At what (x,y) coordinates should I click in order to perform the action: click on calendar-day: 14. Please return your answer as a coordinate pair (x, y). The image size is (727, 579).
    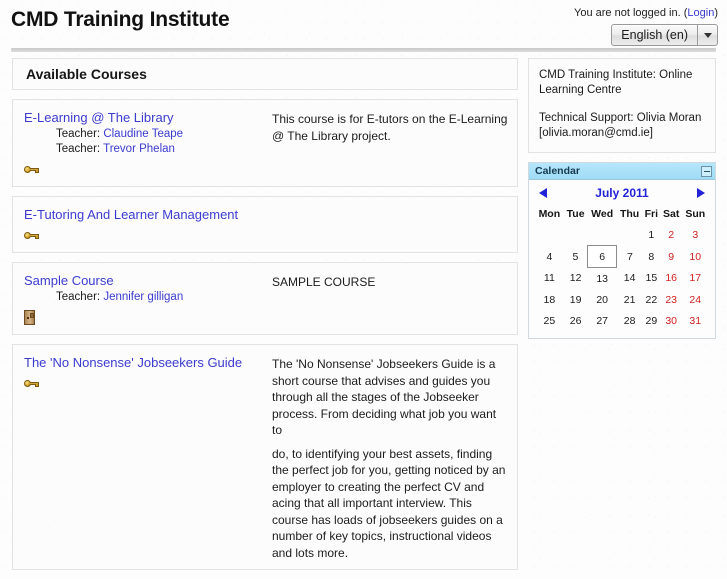
    Looking at the image, I should click on (630, 279).